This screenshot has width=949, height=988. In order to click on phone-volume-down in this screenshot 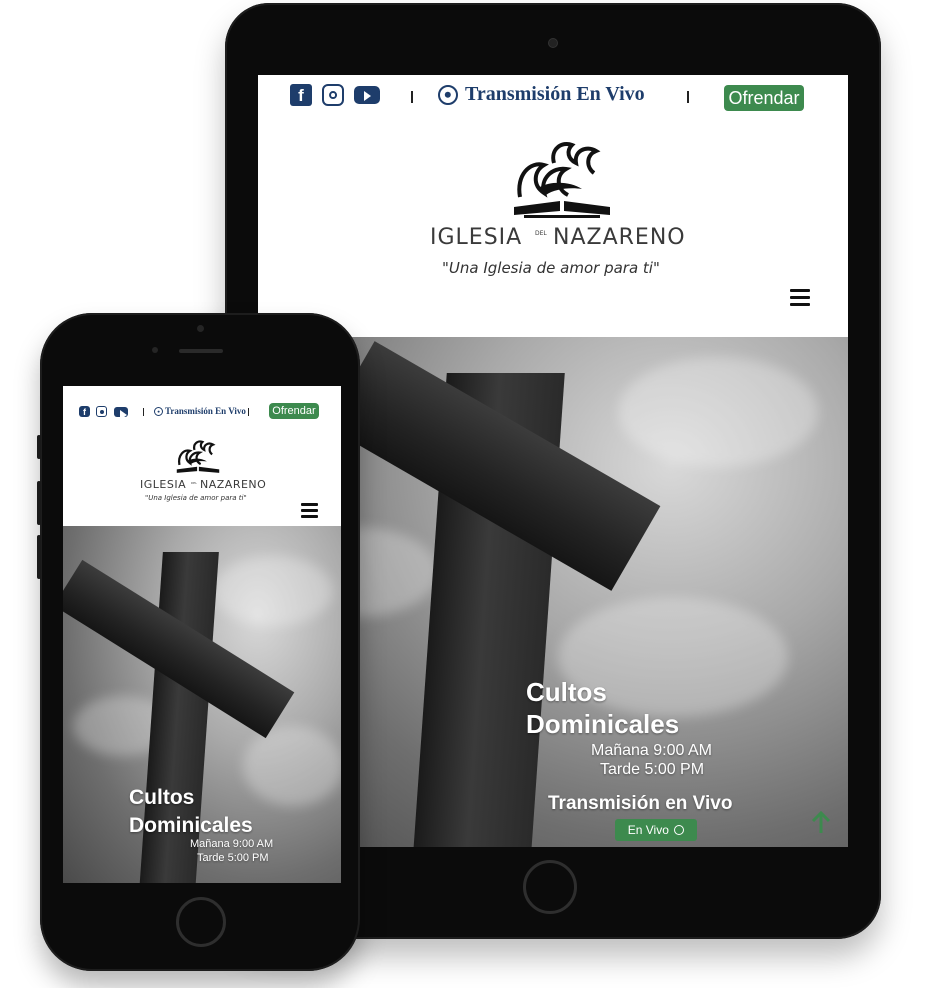, I will do `click(39, 557)`.